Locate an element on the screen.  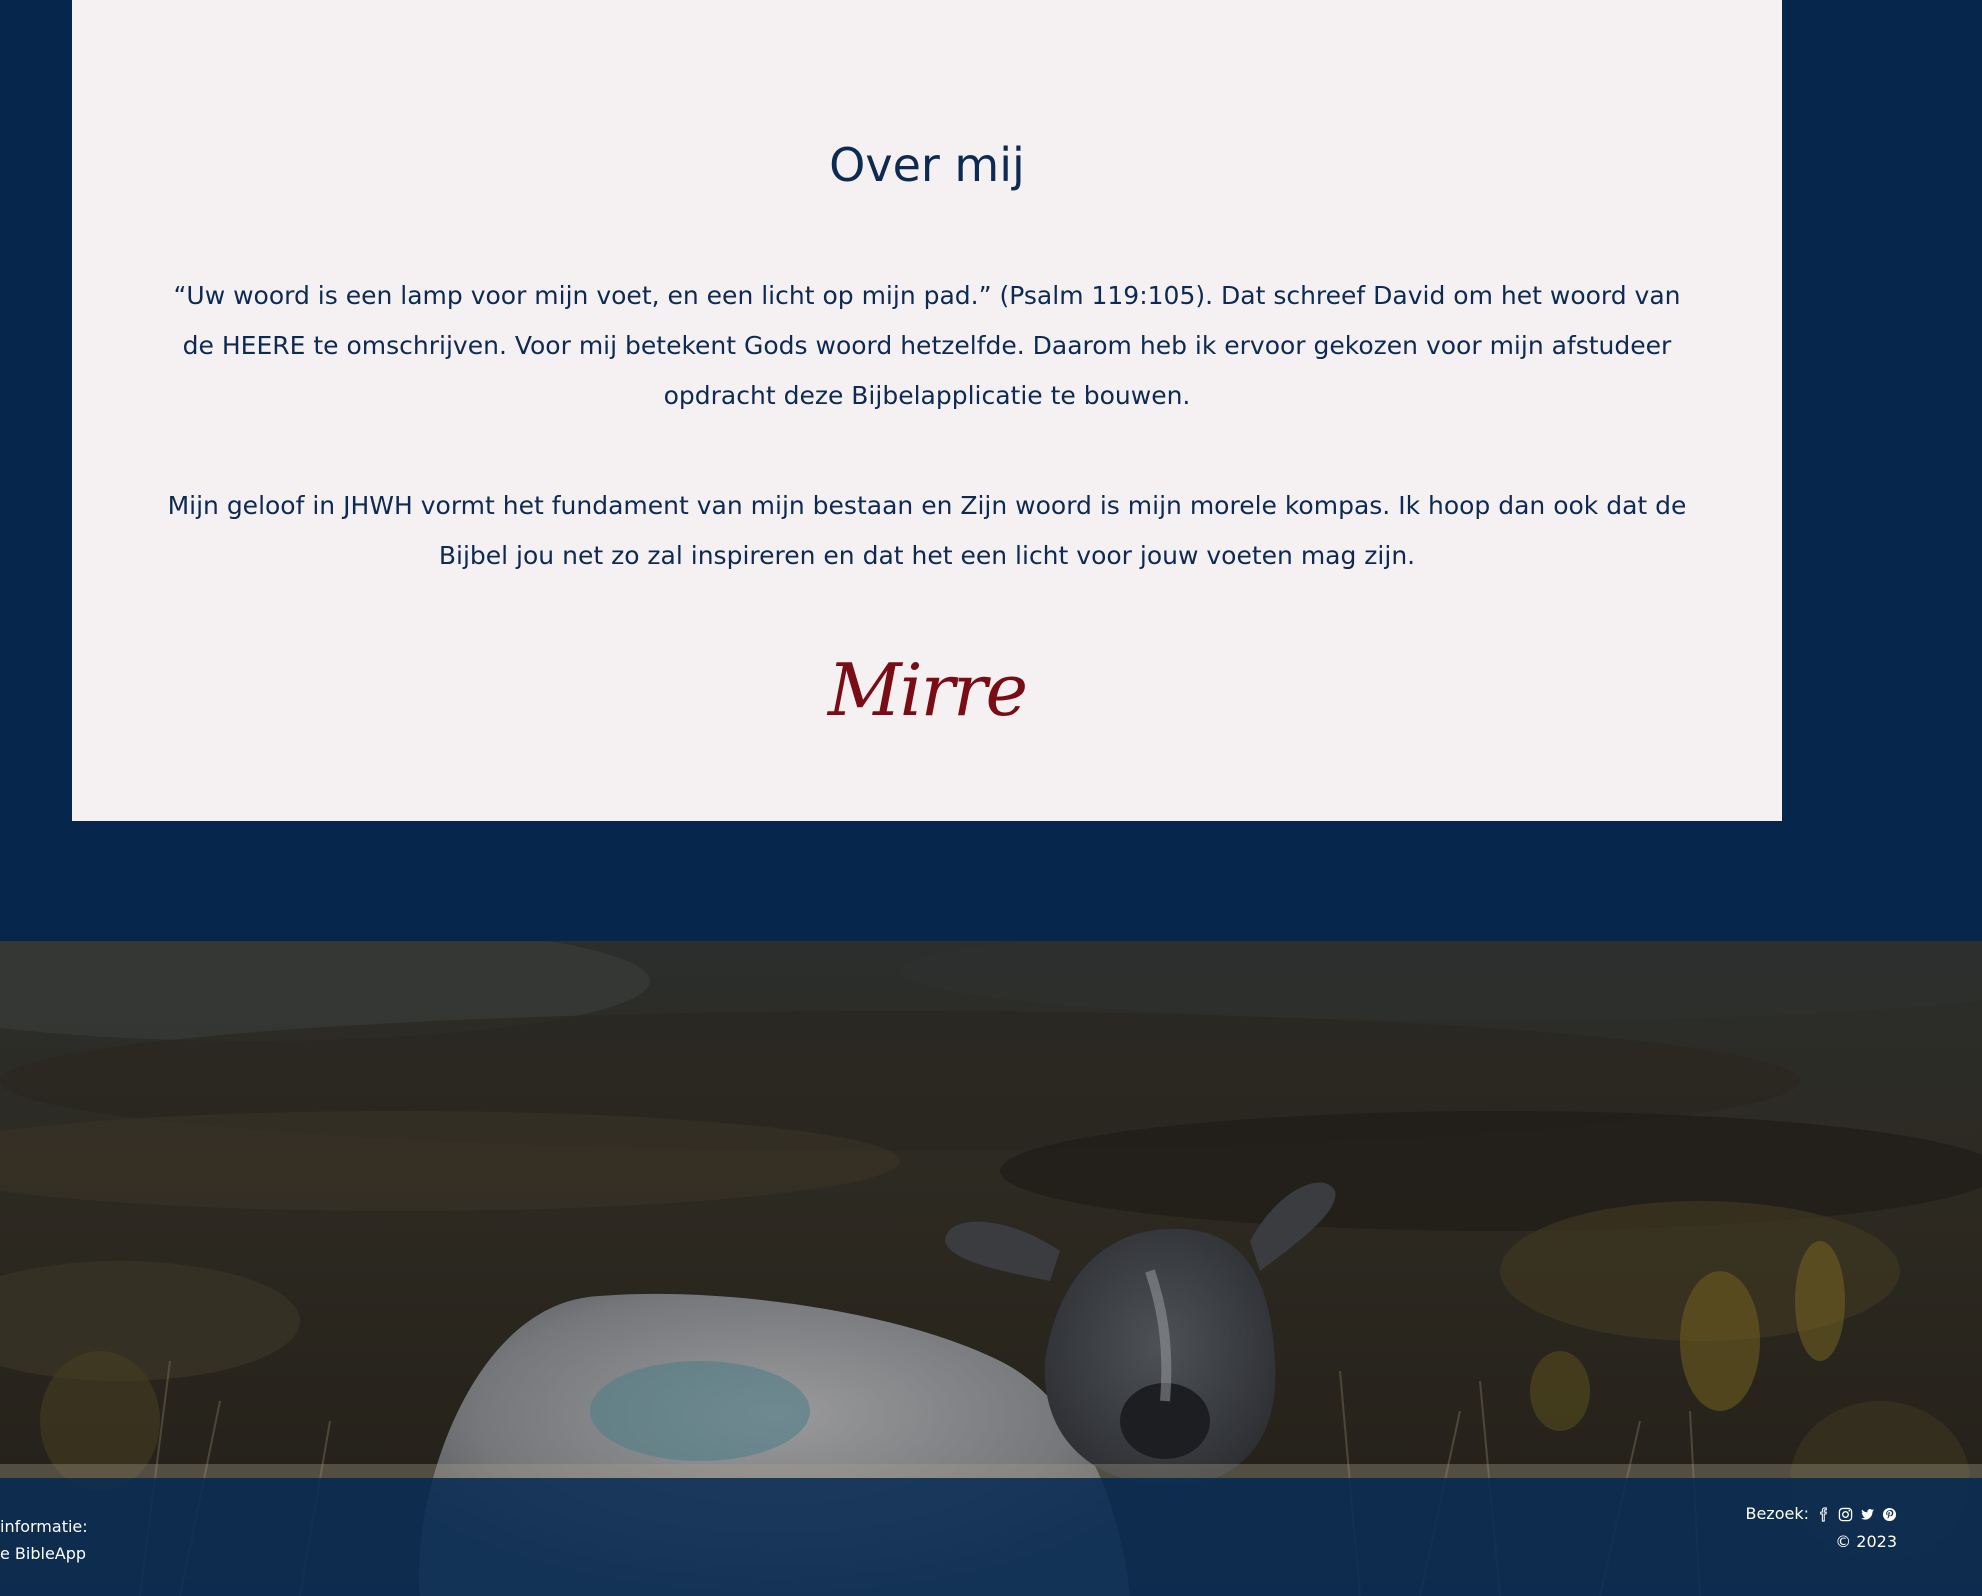
footer-divider is located at coordinates (991, 1471).